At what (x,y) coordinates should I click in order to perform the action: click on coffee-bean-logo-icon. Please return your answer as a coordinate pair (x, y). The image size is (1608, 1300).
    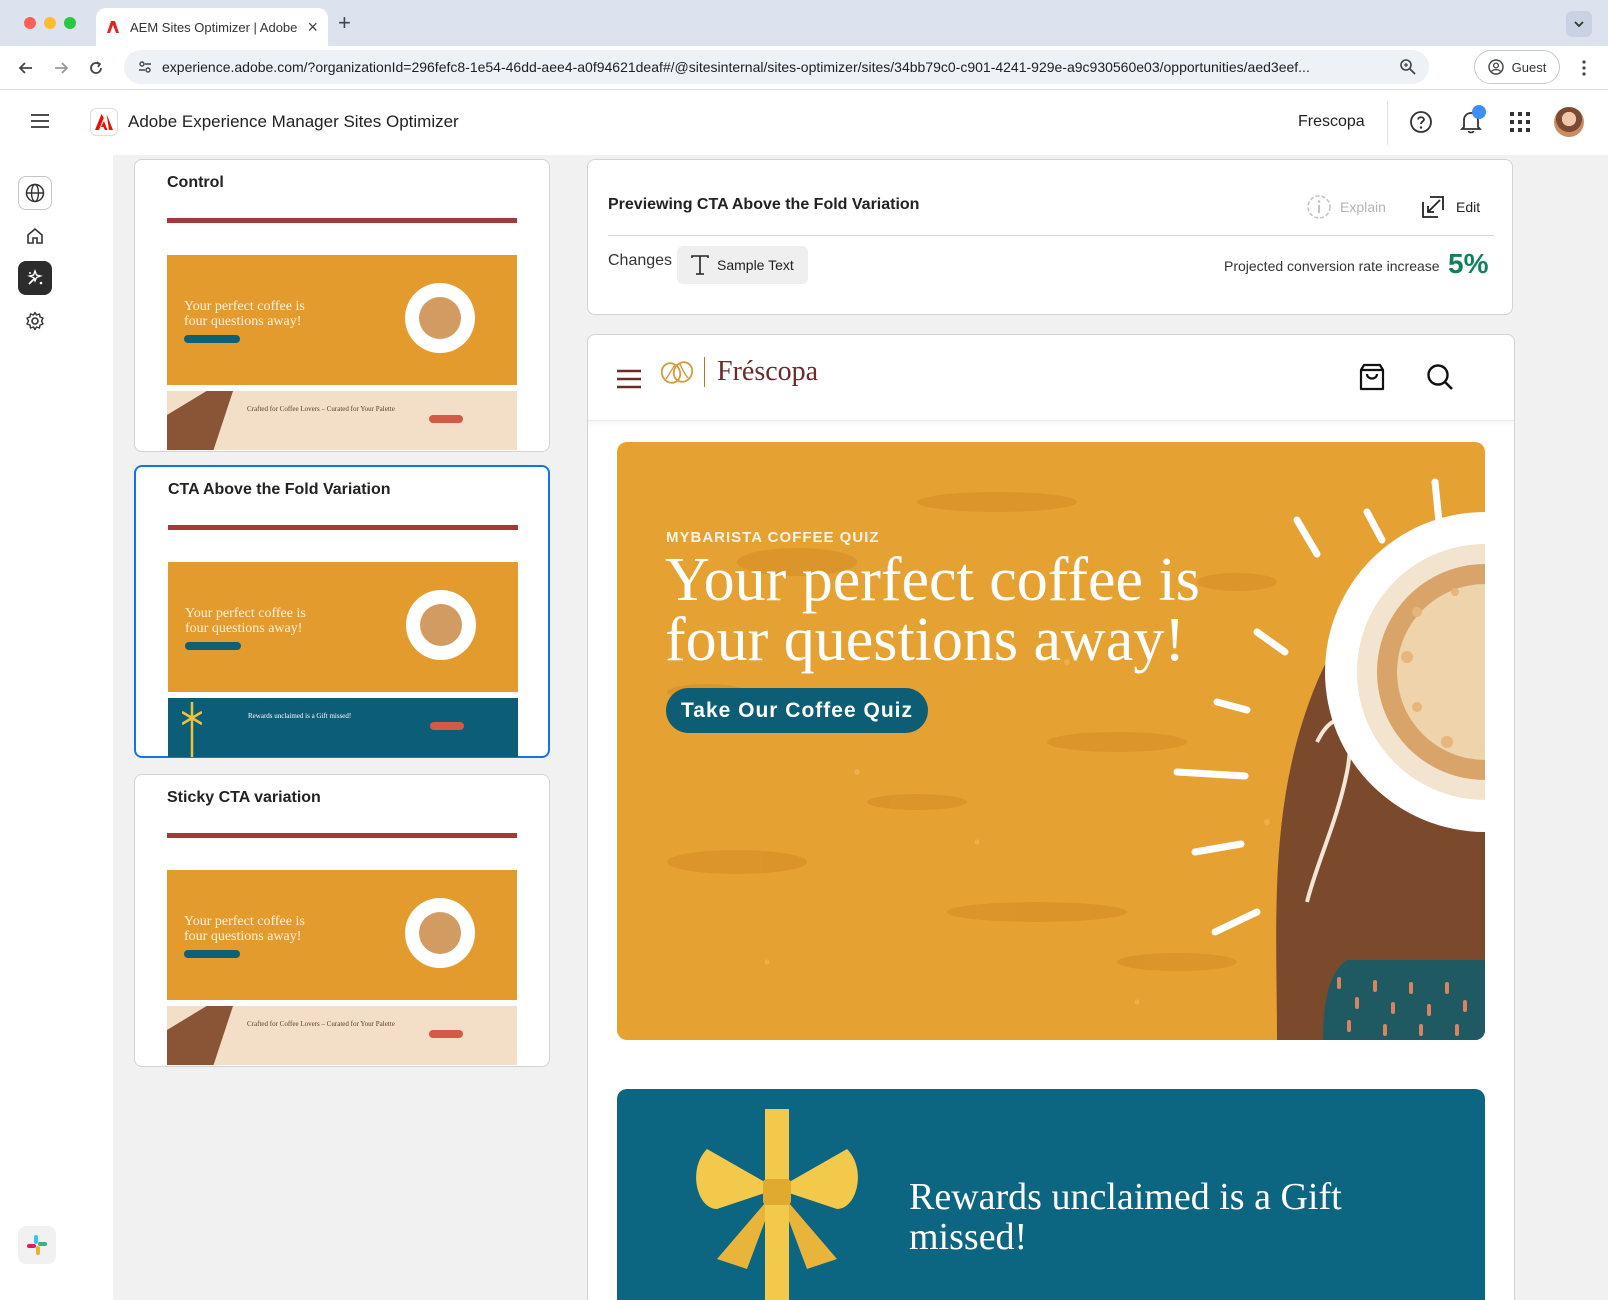
    Looking at the image, I should click on (677, 372).